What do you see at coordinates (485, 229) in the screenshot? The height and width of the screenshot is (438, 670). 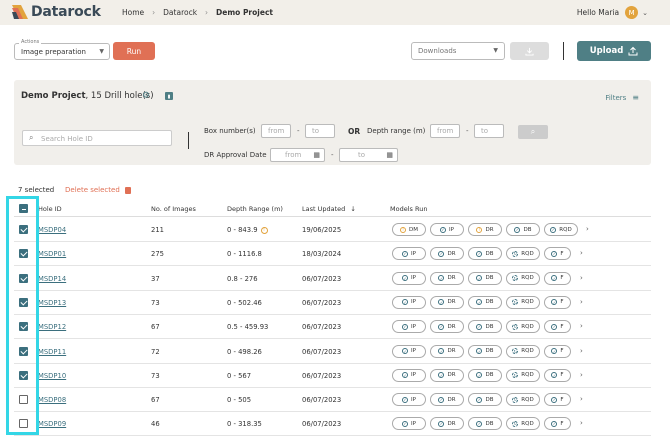 I see `model-pill: ! DR` at bounding box center [485, 229].